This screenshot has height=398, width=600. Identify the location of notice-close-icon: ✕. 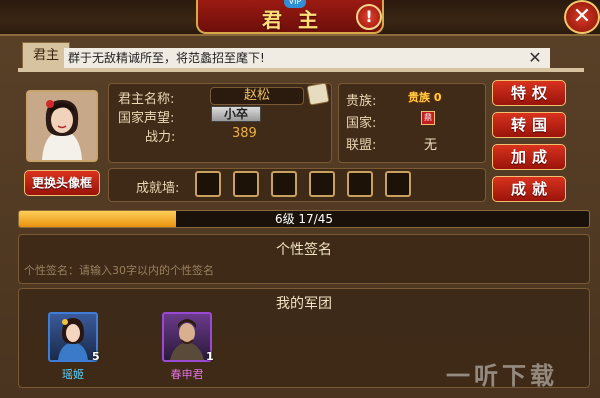
(535, 58).